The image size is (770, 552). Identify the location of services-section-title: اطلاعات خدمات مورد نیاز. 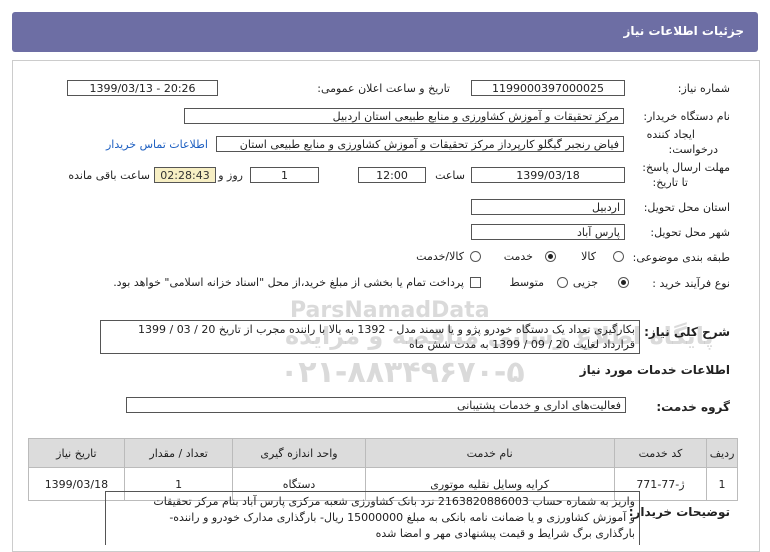
(654, 370).